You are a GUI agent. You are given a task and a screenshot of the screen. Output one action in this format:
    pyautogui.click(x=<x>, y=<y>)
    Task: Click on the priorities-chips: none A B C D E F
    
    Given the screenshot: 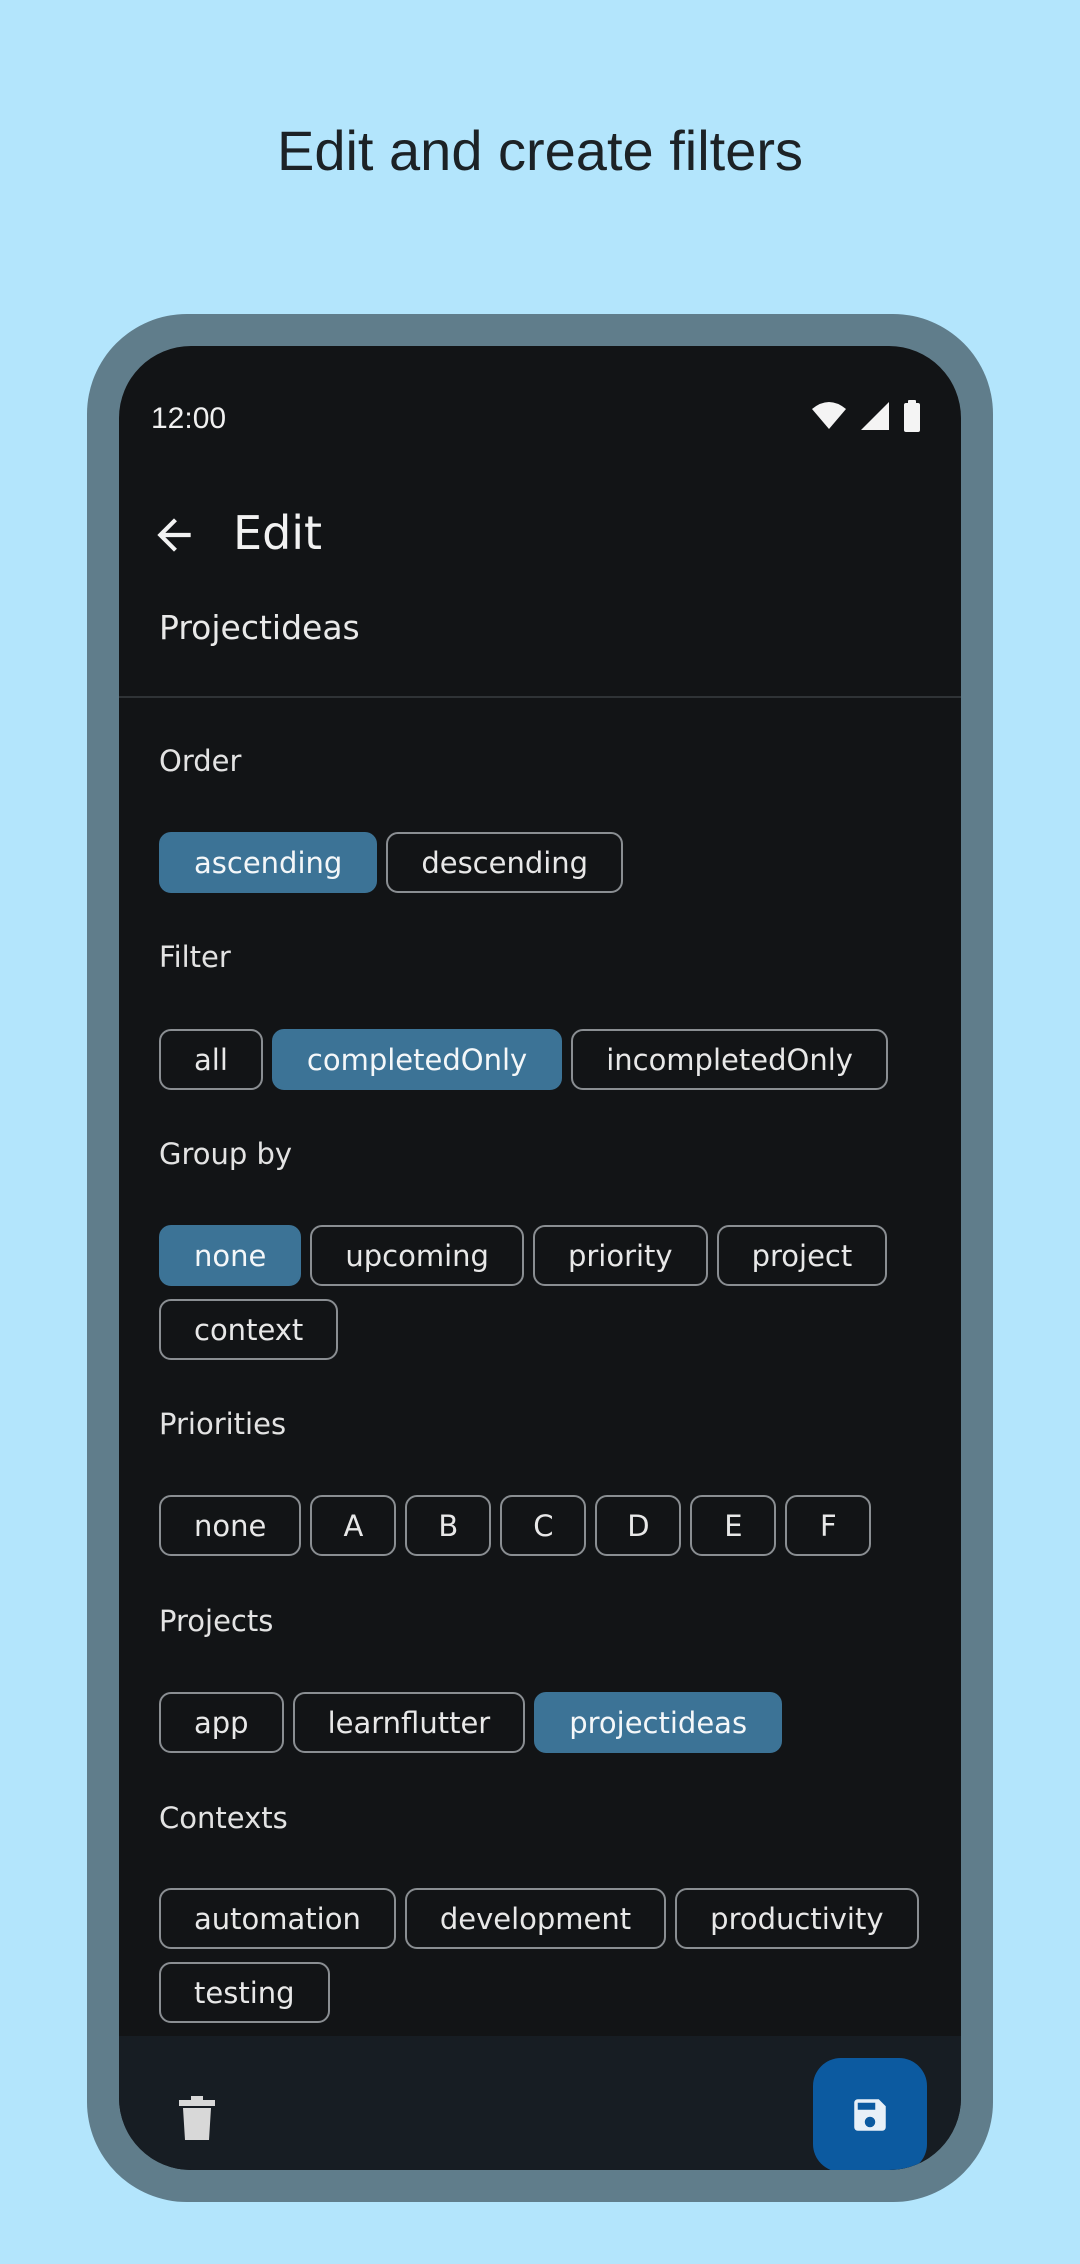 What is the action you would take?
    pyautogui.click(x=515, y=1525)
    